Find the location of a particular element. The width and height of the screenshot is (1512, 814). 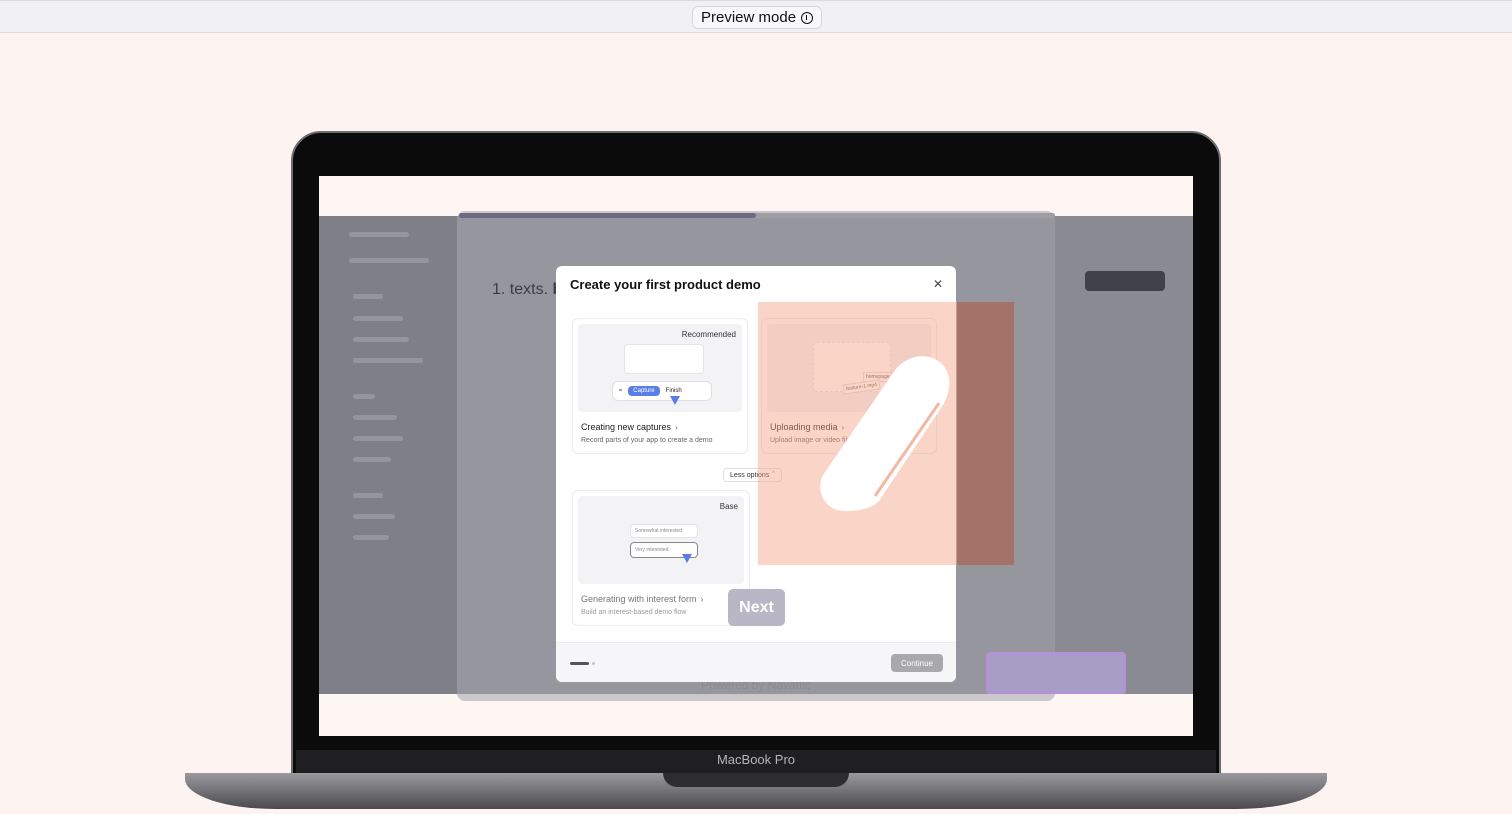

step-dot is located at coordinates (593, 663).